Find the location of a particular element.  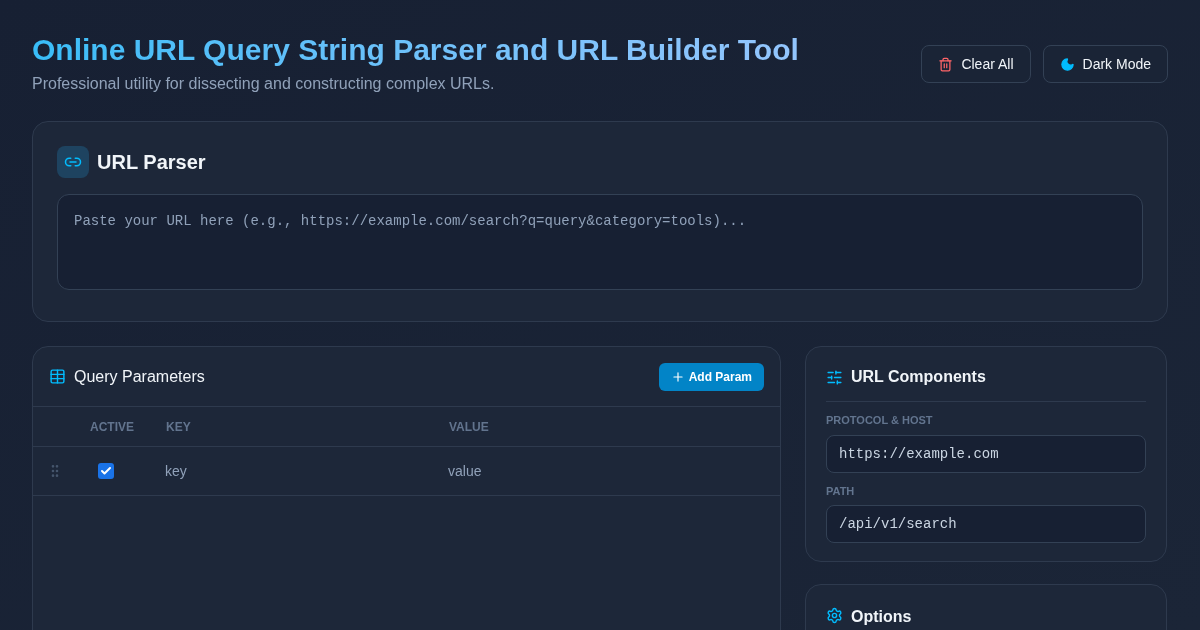

field-label: PATH is located at coordinates (841, 491).